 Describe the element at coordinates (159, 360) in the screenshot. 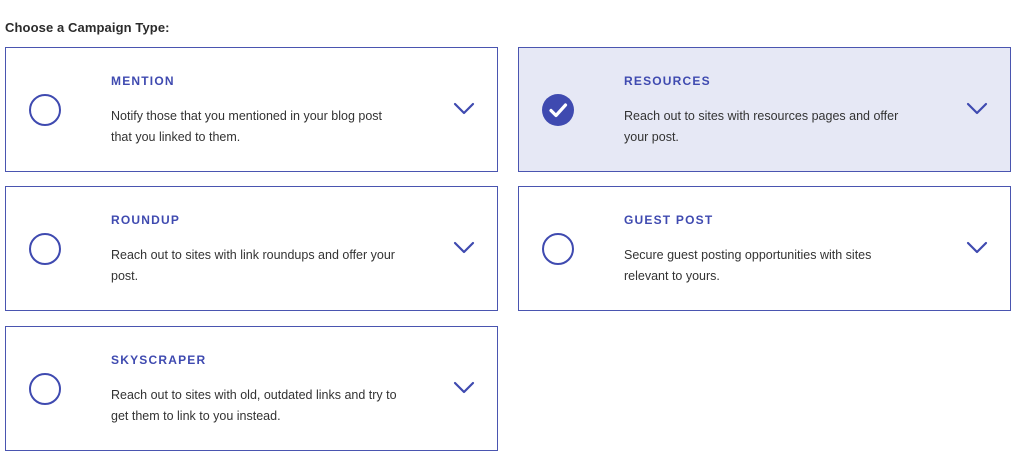

I see `campaign-title: SKYSCRAPER` at that location.